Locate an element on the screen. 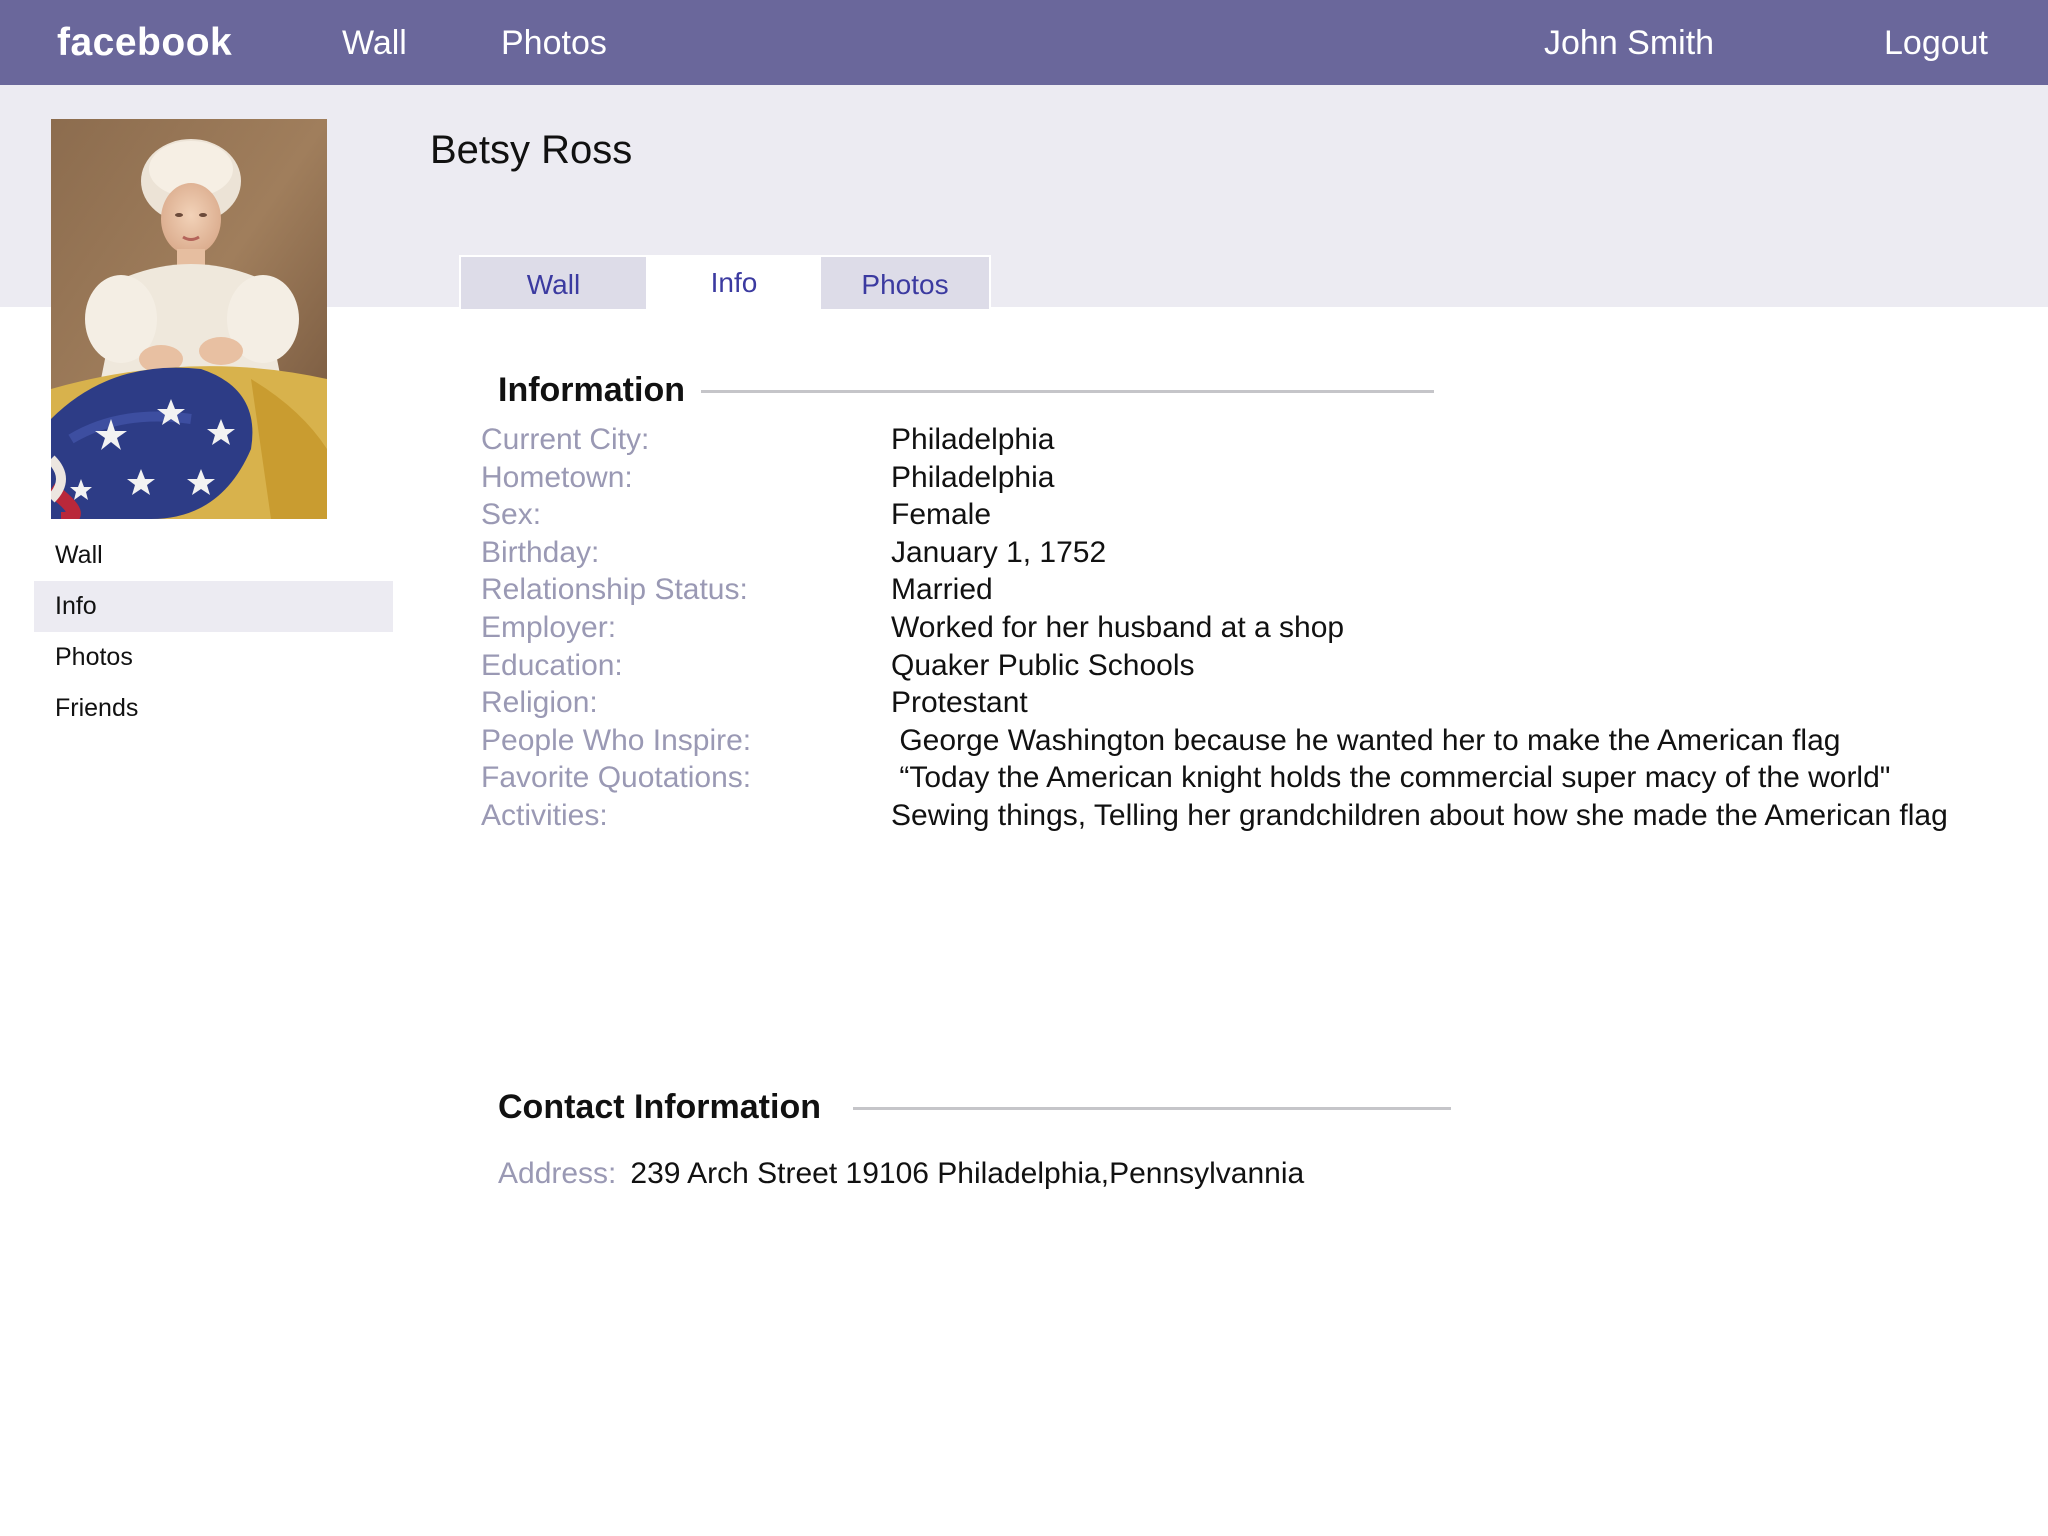  side-menu-info: Info is located at coordinates (213, 606).